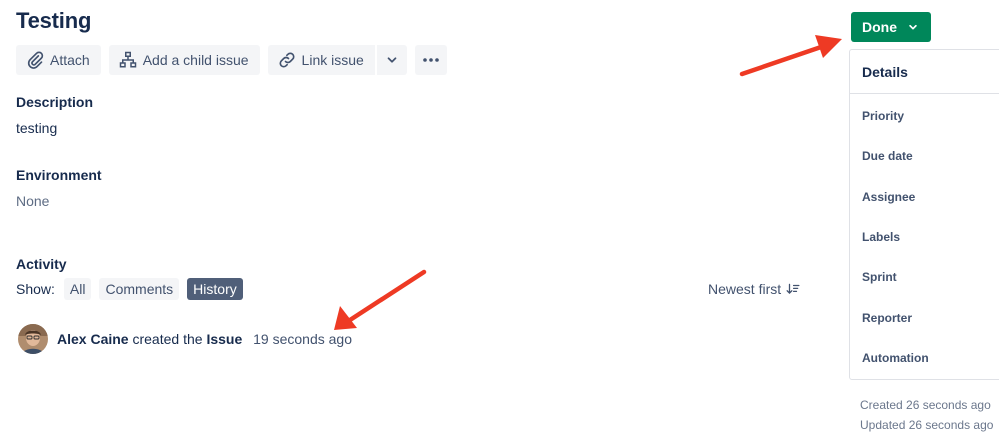 Image resolution: width=999 pixels, height=445 pixels. I want to click on more-dots-icon, so click(431, 60).